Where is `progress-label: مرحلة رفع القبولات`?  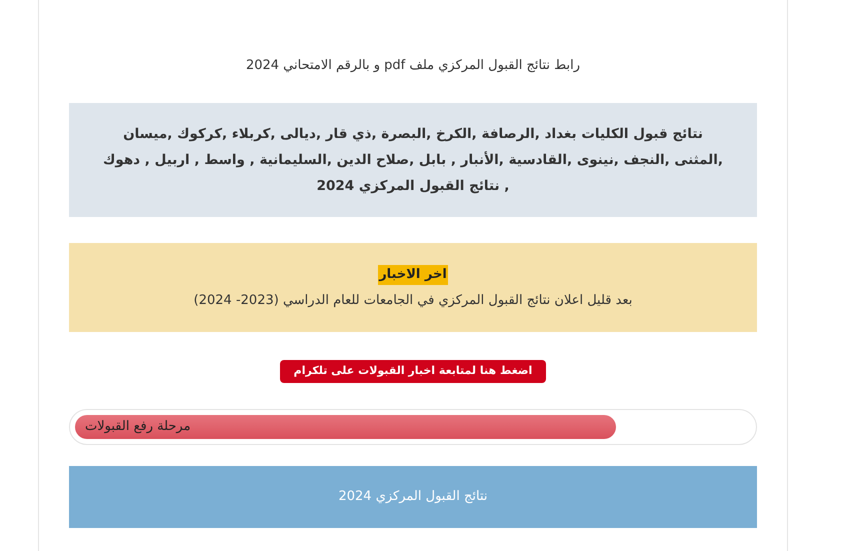 progress-label: مرحلة رفع القبولات is located at coordinates (138, 427).